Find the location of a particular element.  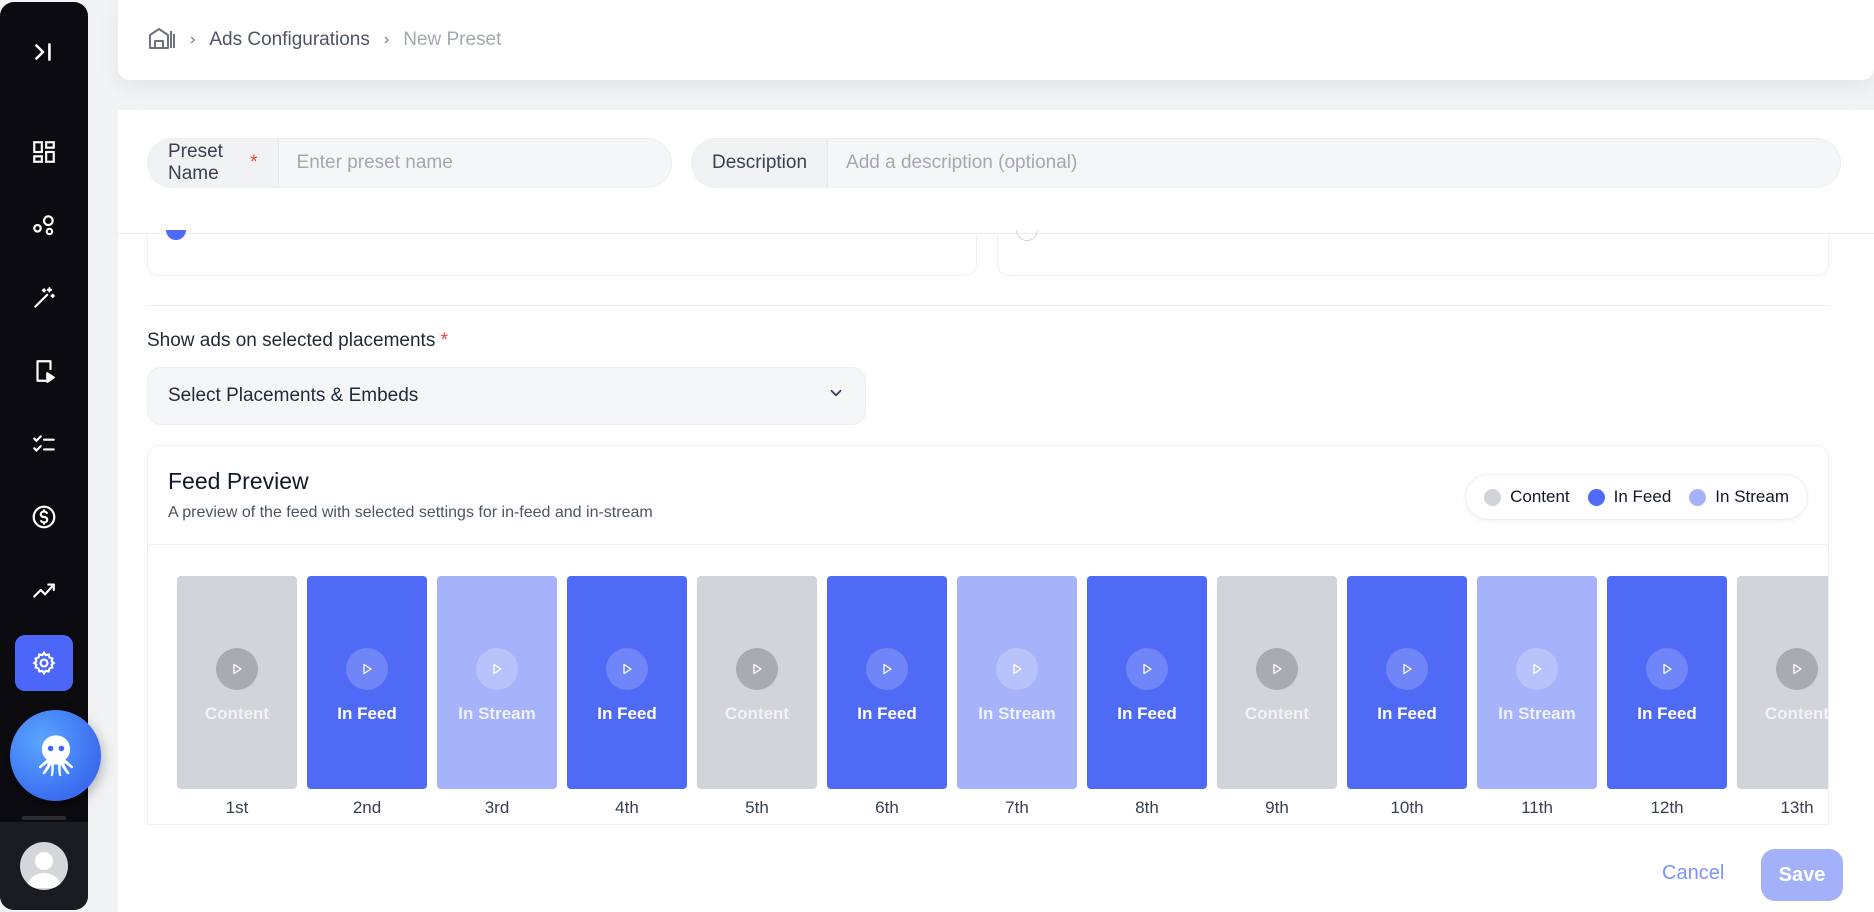

legend-item-in-stream: In Stream is located at coordinates (1739, 497).